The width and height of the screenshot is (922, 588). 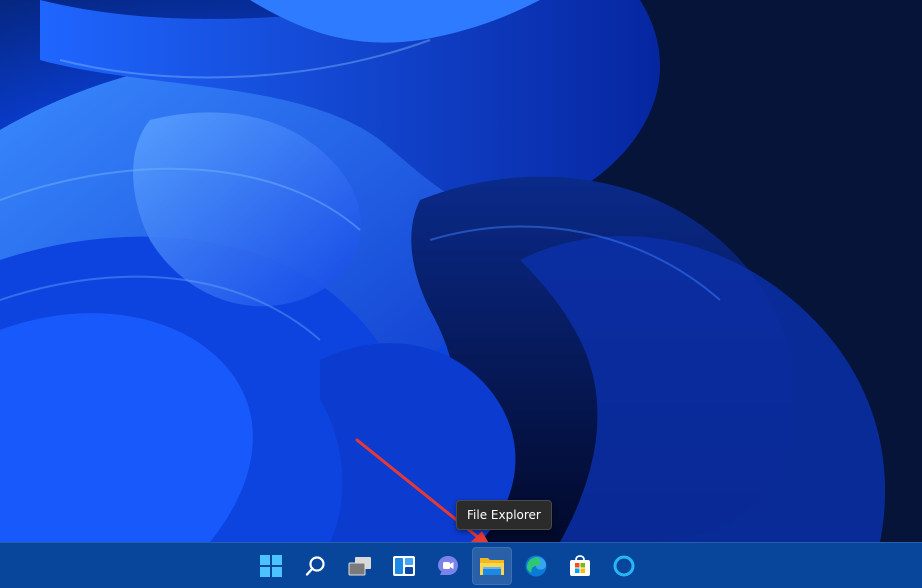 I want to click on task-view-button, so click(x=360, y=566).